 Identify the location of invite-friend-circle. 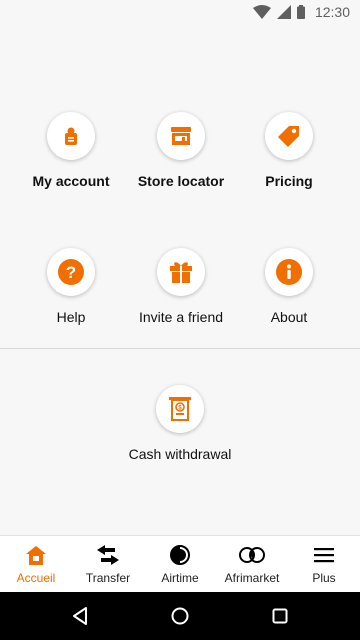
(181, 272).